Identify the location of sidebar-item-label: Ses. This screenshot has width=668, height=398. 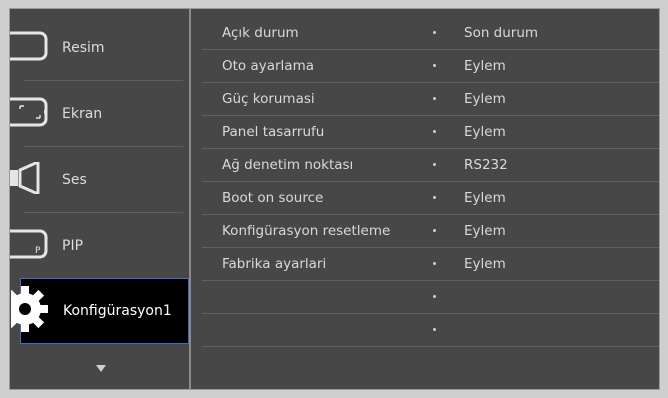
(74, 180).